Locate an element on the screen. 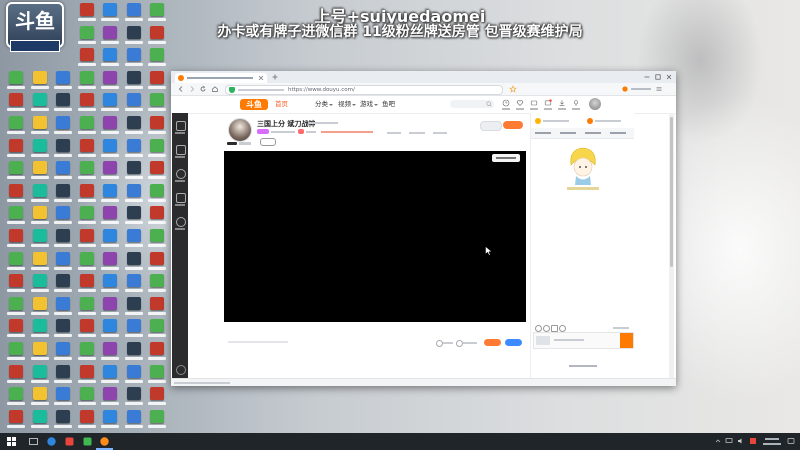 The image size is (800, 450). extension-icon is located at coordinates (625, 89).